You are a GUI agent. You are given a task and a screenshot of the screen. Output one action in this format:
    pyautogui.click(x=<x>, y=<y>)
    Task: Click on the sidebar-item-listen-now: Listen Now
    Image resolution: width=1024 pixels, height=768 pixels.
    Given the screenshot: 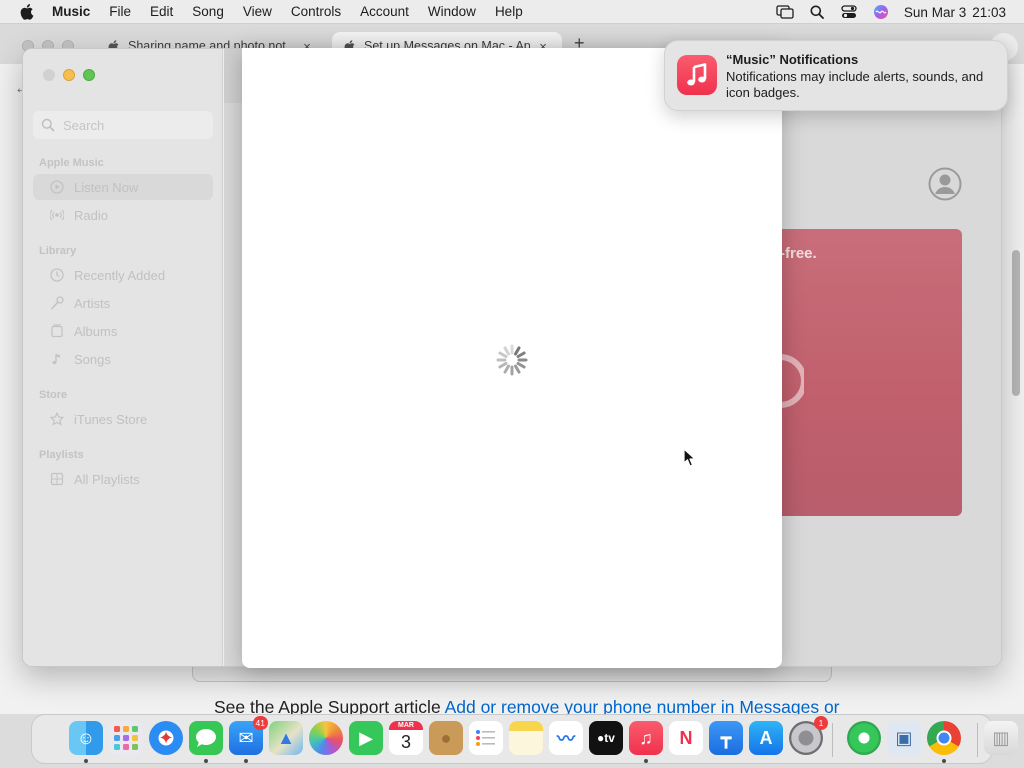 What is the action you would take?
    pyautogui.click(x=123, y=187)
    